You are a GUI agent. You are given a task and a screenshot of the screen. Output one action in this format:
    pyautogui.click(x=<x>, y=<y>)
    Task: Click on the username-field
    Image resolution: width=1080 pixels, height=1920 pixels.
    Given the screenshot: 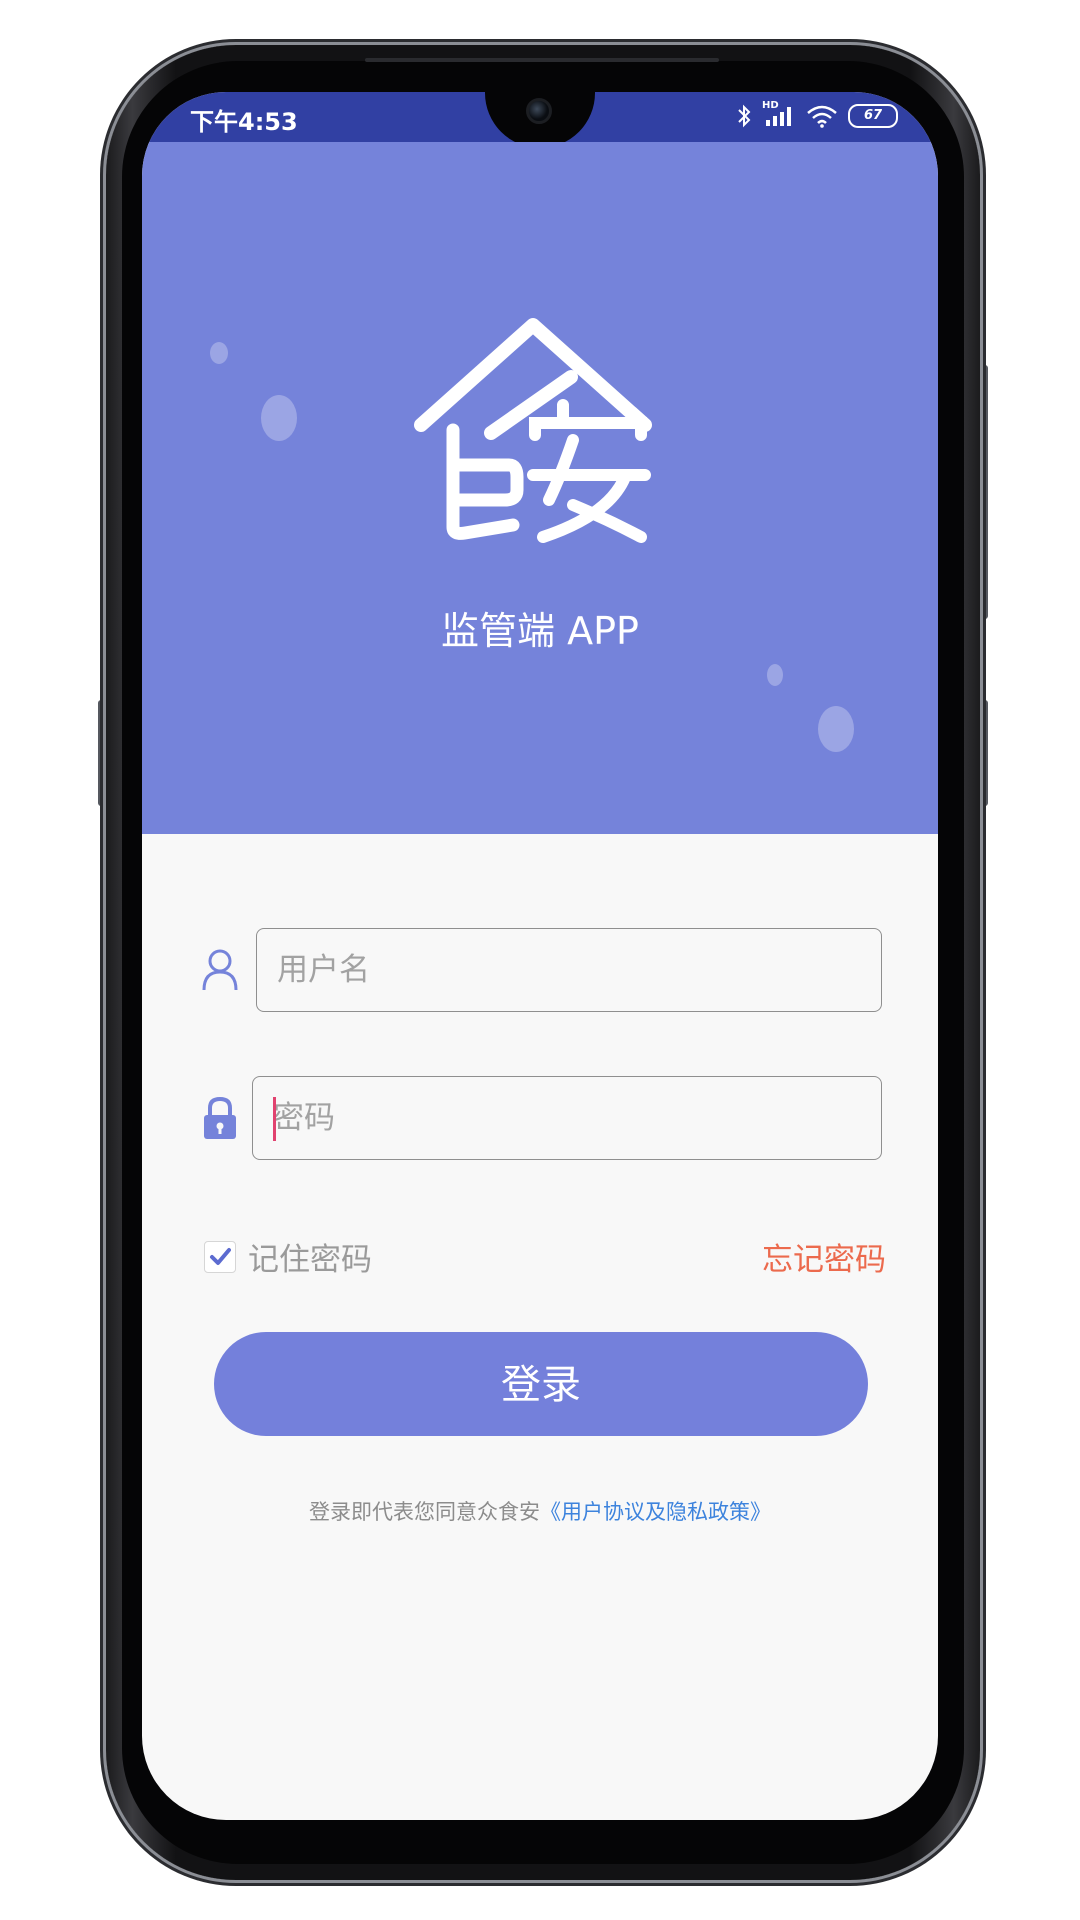 What is the action you would take?
    pyautogui.click(x=569, y=970)
    